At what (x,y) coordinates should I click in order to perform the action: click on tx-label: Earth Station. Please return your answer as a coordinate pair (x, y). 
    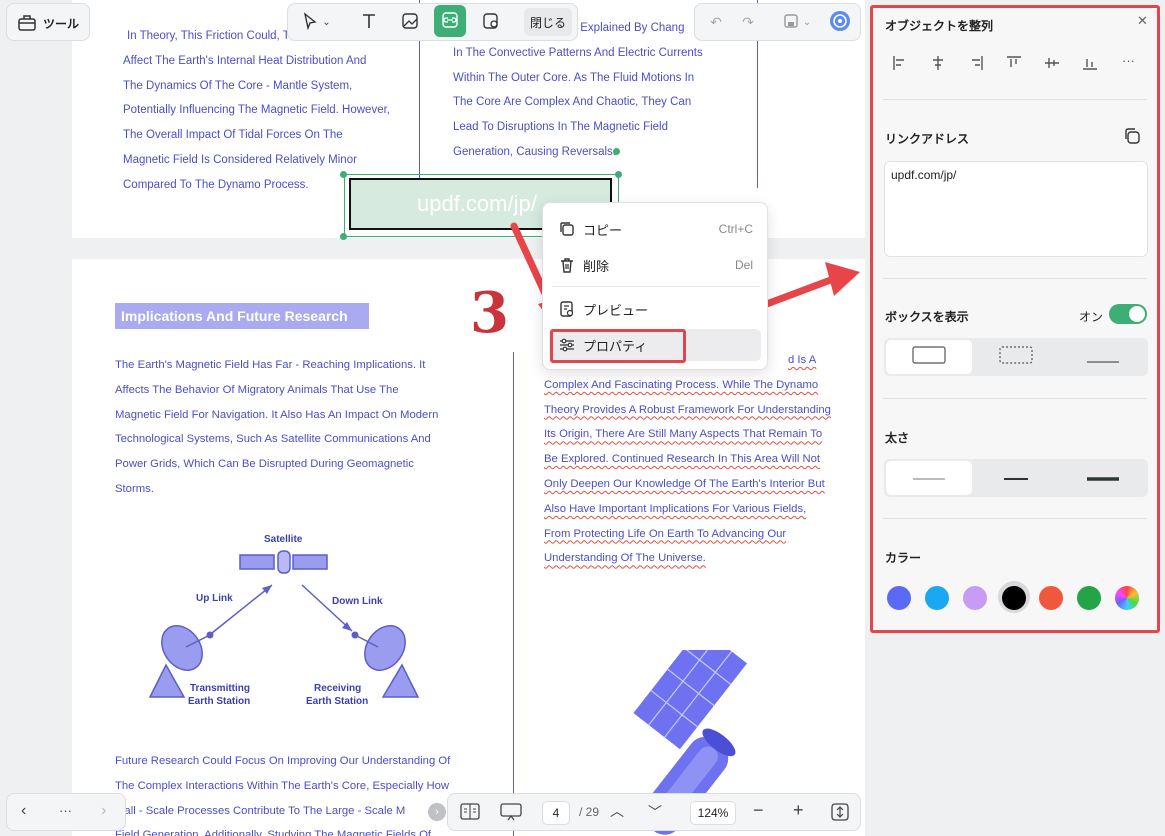
    Looking at the image, I should click on (219, 701).